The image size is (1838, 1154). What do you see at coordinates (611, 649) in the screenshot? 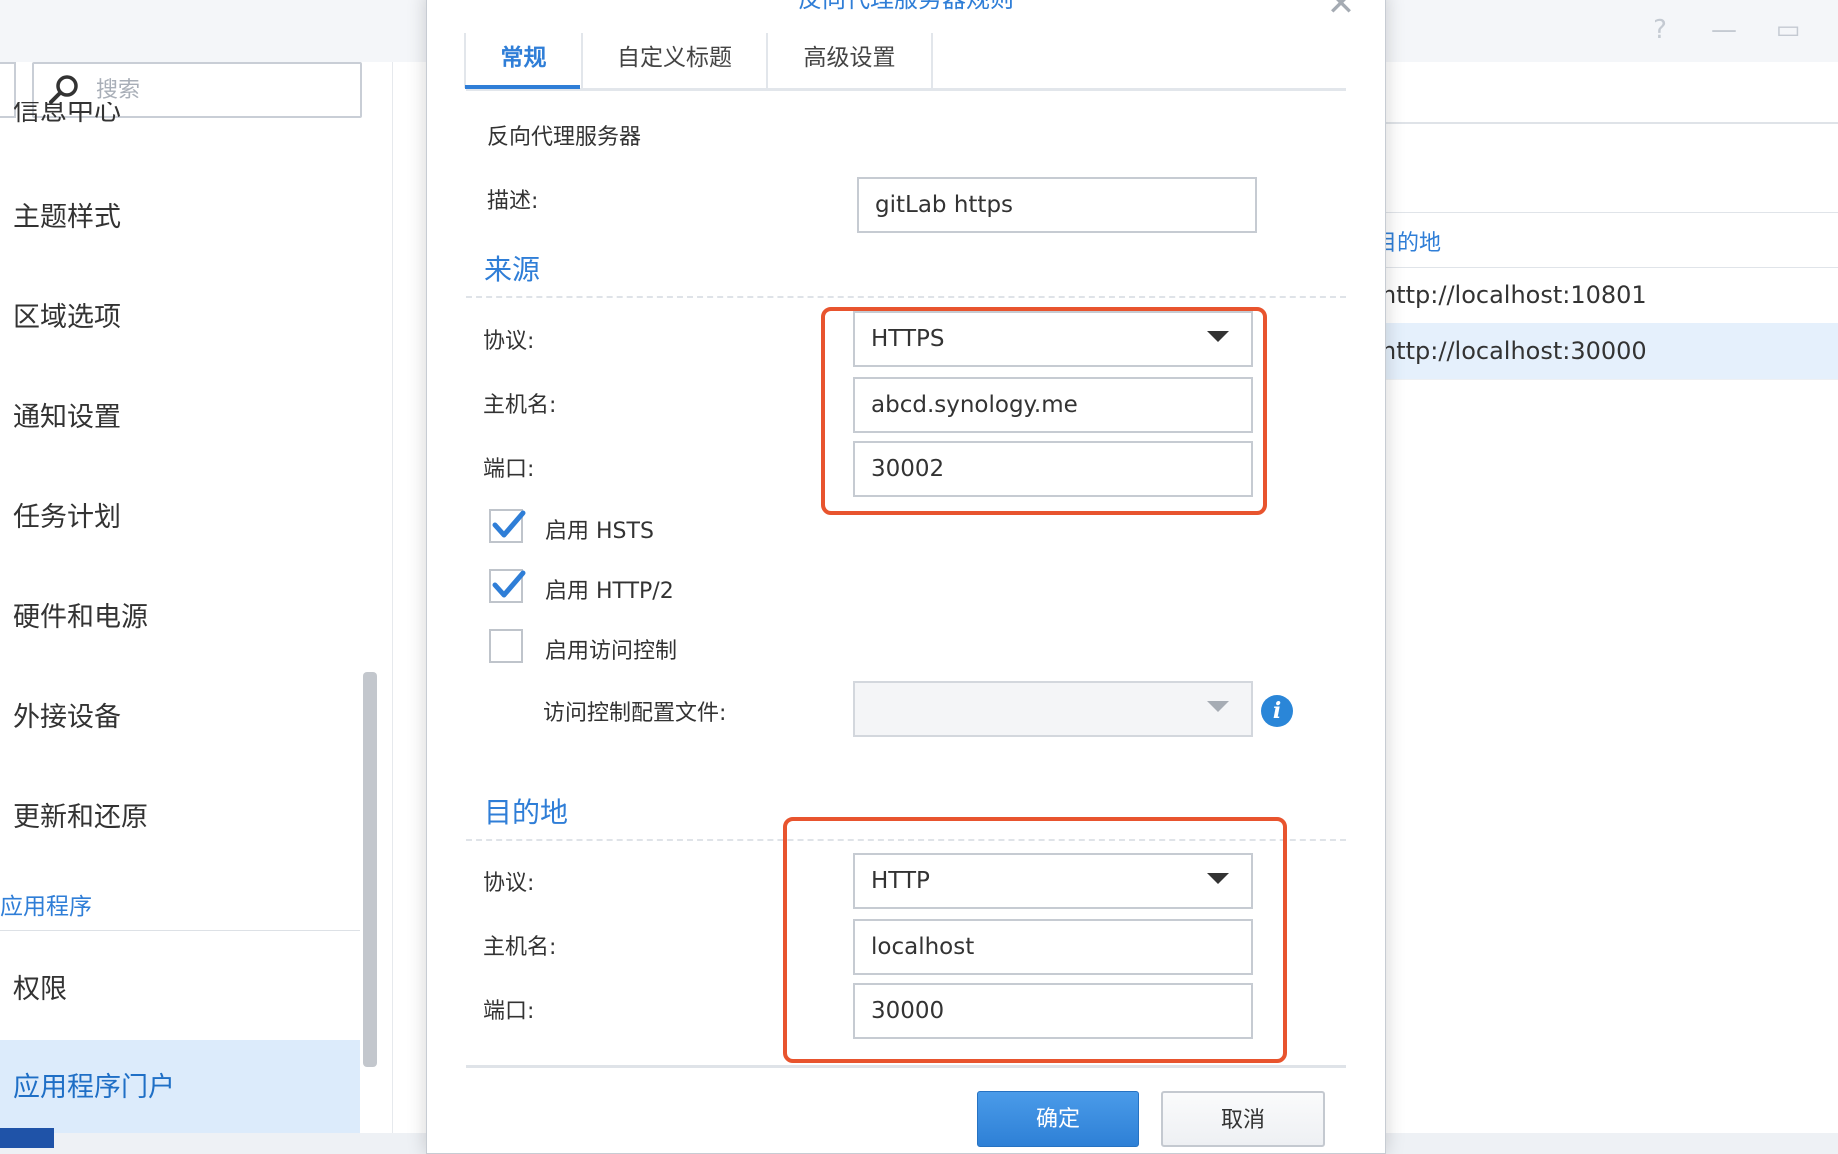
I see `access-control-label: 启用访问控制` at bounding box center [611, 649].